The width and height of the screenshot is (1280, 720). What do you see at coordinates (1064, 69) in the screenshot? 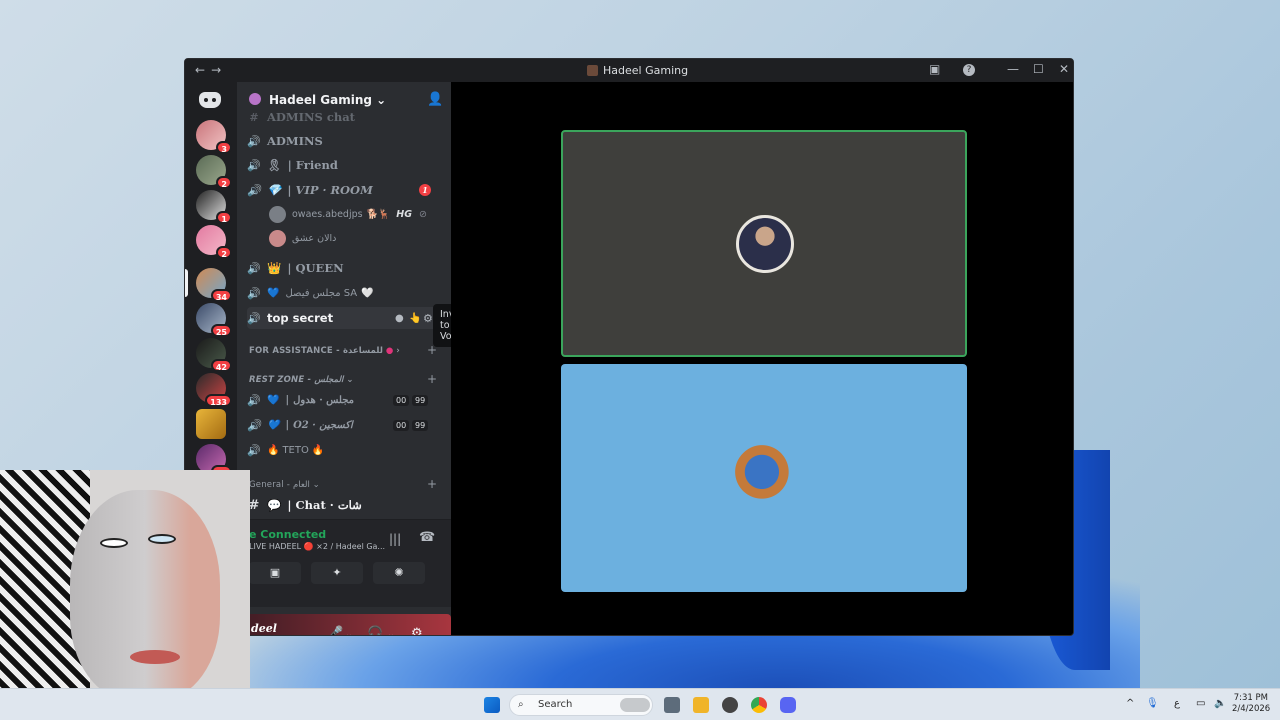
I see `close-button: ✕` at bounding box center [1064, 69].